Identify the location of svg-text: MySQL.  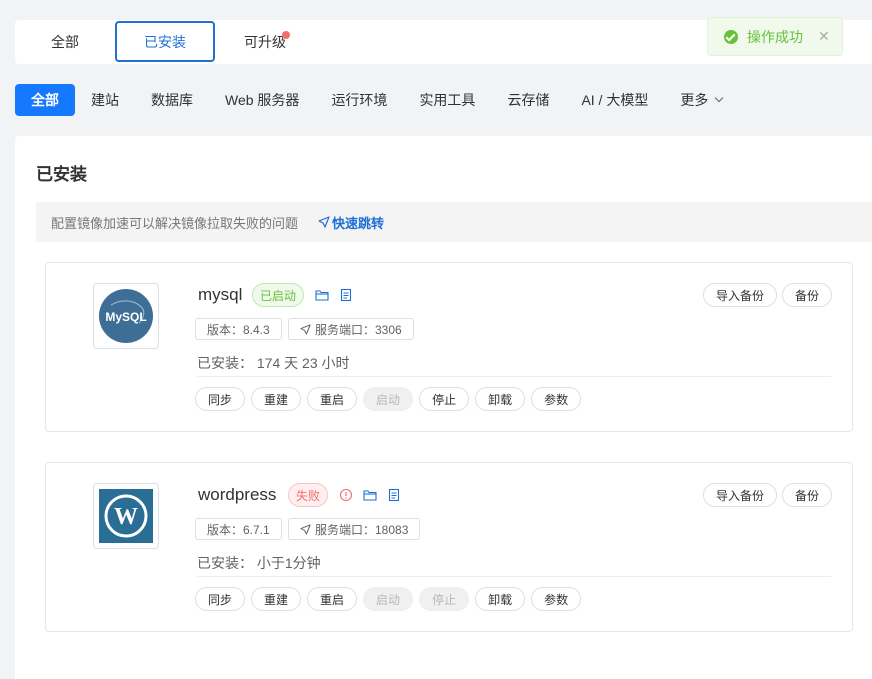
(125, 317).